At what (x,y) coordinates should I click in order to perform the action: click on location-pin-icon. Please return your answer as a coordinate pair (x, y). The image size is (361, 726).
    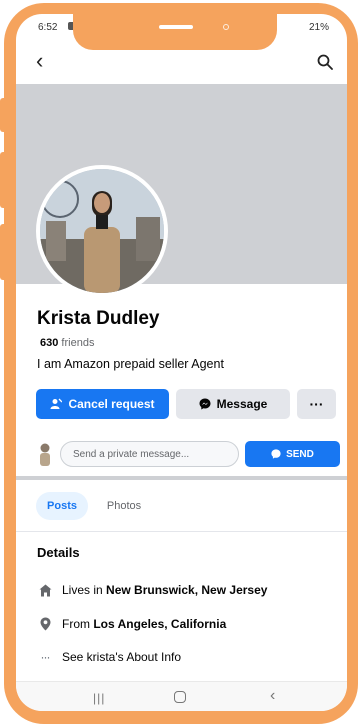
    Looking at the image, I should click on (45, 624).